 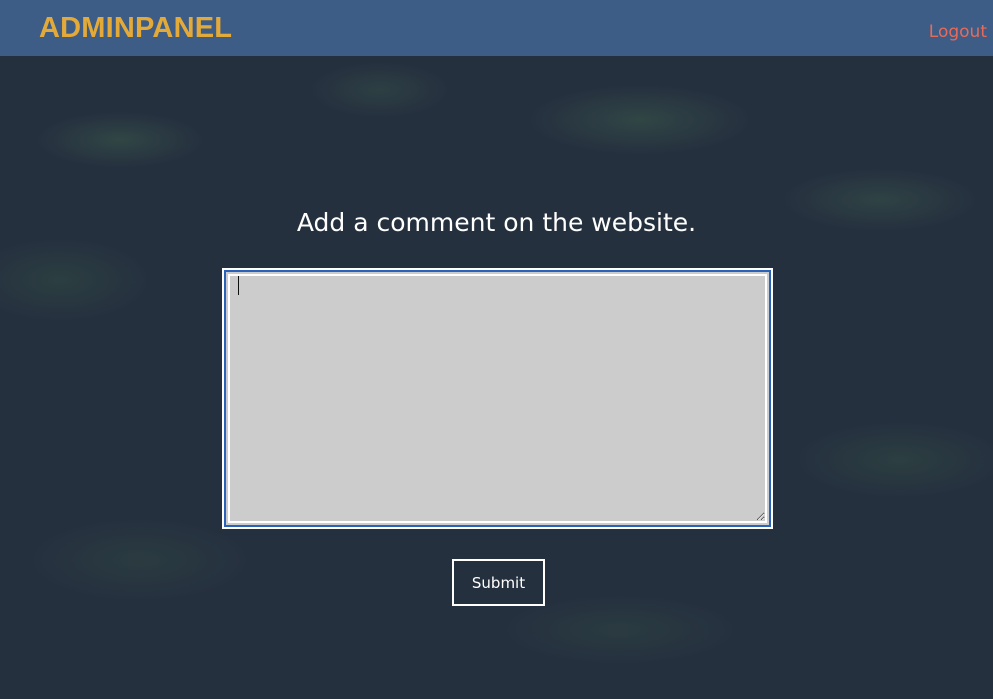 I want to click on top-navbar: ADMINPANEL Logout, so click(x=496, y=28).